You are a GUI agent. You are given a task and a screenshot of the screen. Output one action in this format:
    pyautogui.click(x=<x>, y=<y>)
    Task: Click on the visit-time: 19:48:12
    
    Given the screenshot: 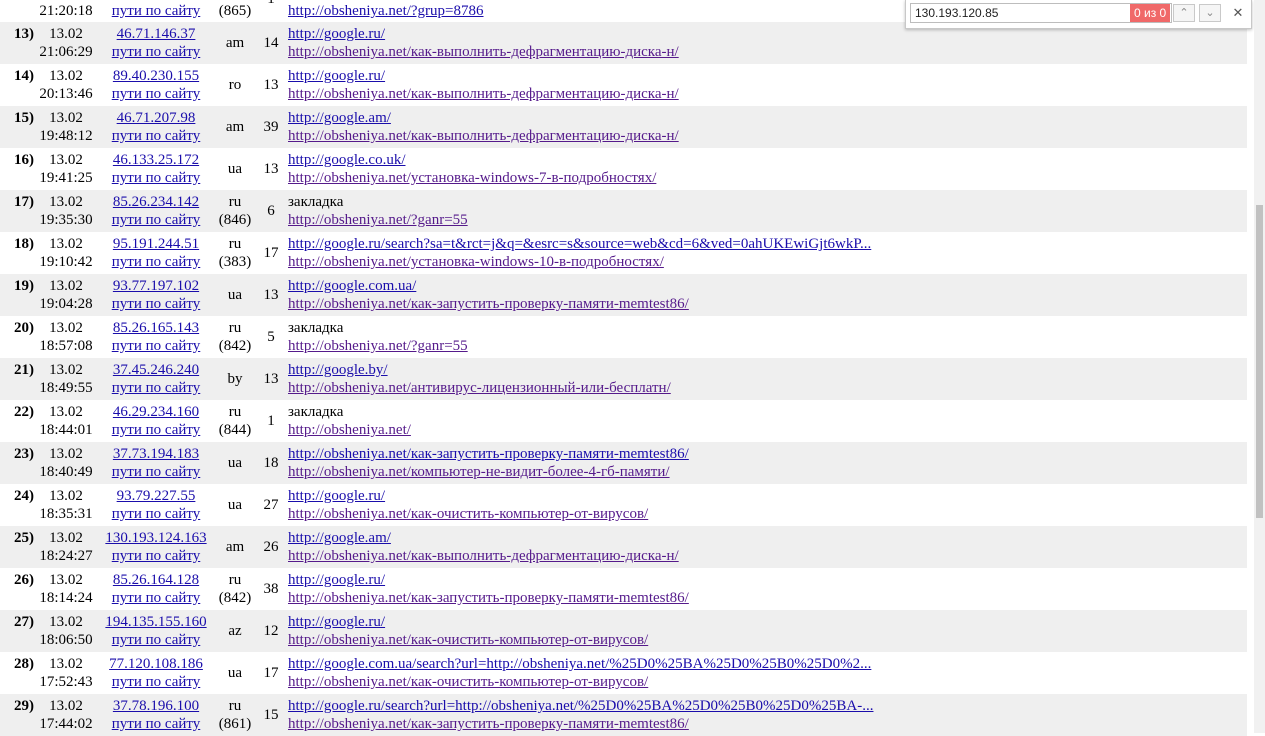 What is the action you would take?
    pyautogui.click(x=66, y=136)
    